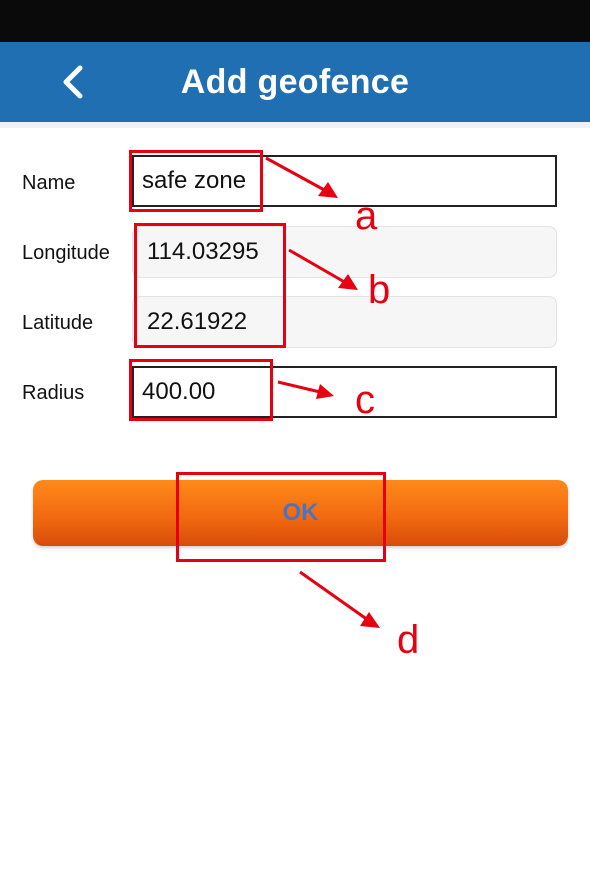 The image size is (590, 887). What do you see at coordinates (365, 400) in the screenshot?
I see `marker-c: c` at bounding box center [365, 400].